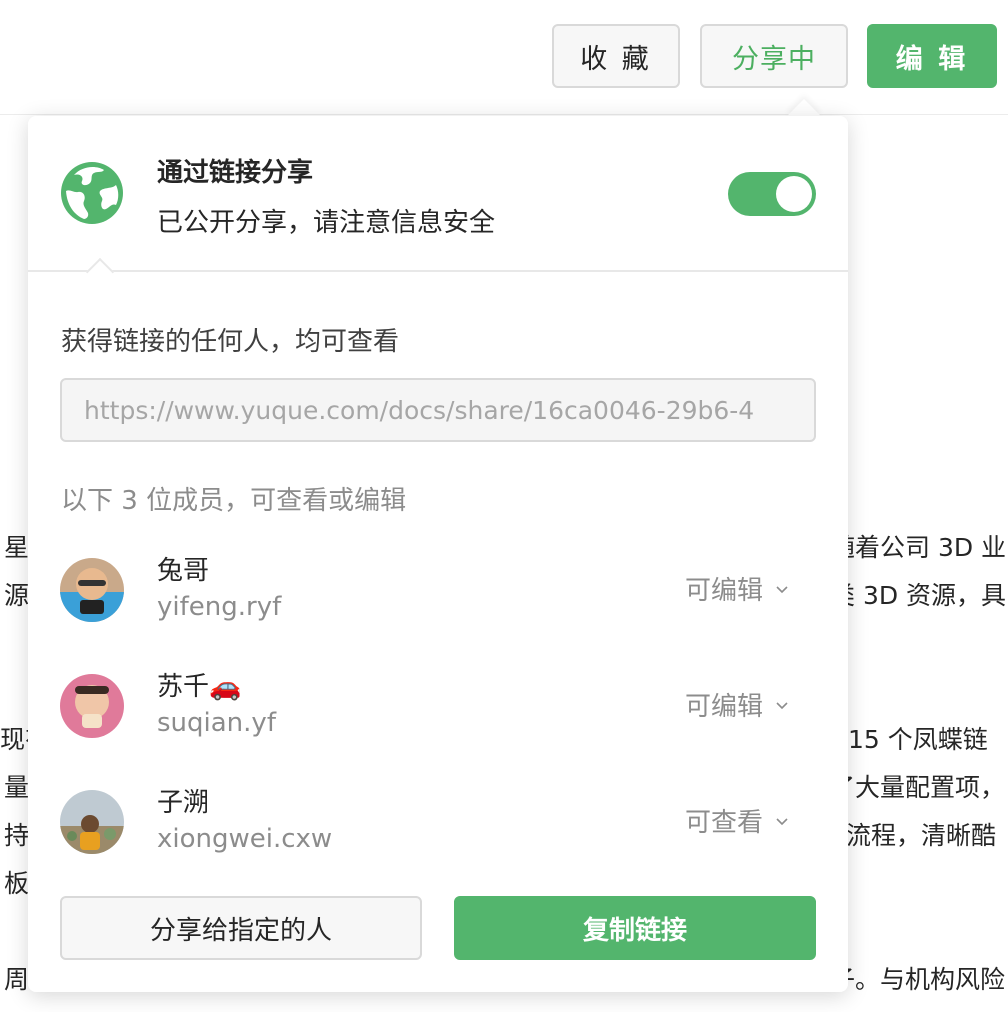  I want to click on globe-icon, so click(92, 193).